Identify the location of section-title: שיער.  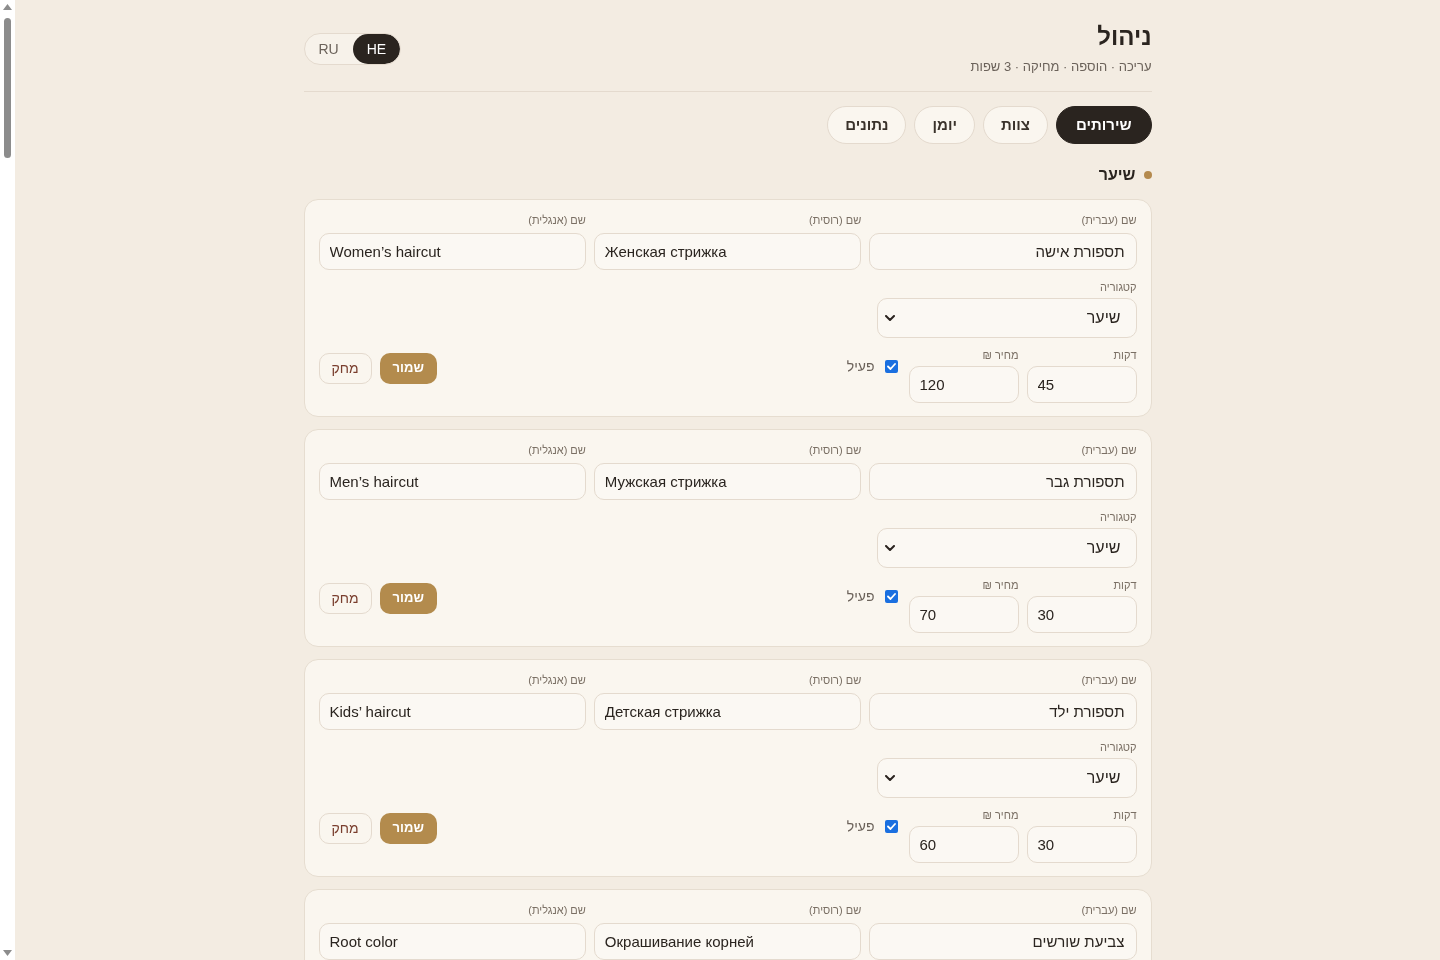
(1117, 175).